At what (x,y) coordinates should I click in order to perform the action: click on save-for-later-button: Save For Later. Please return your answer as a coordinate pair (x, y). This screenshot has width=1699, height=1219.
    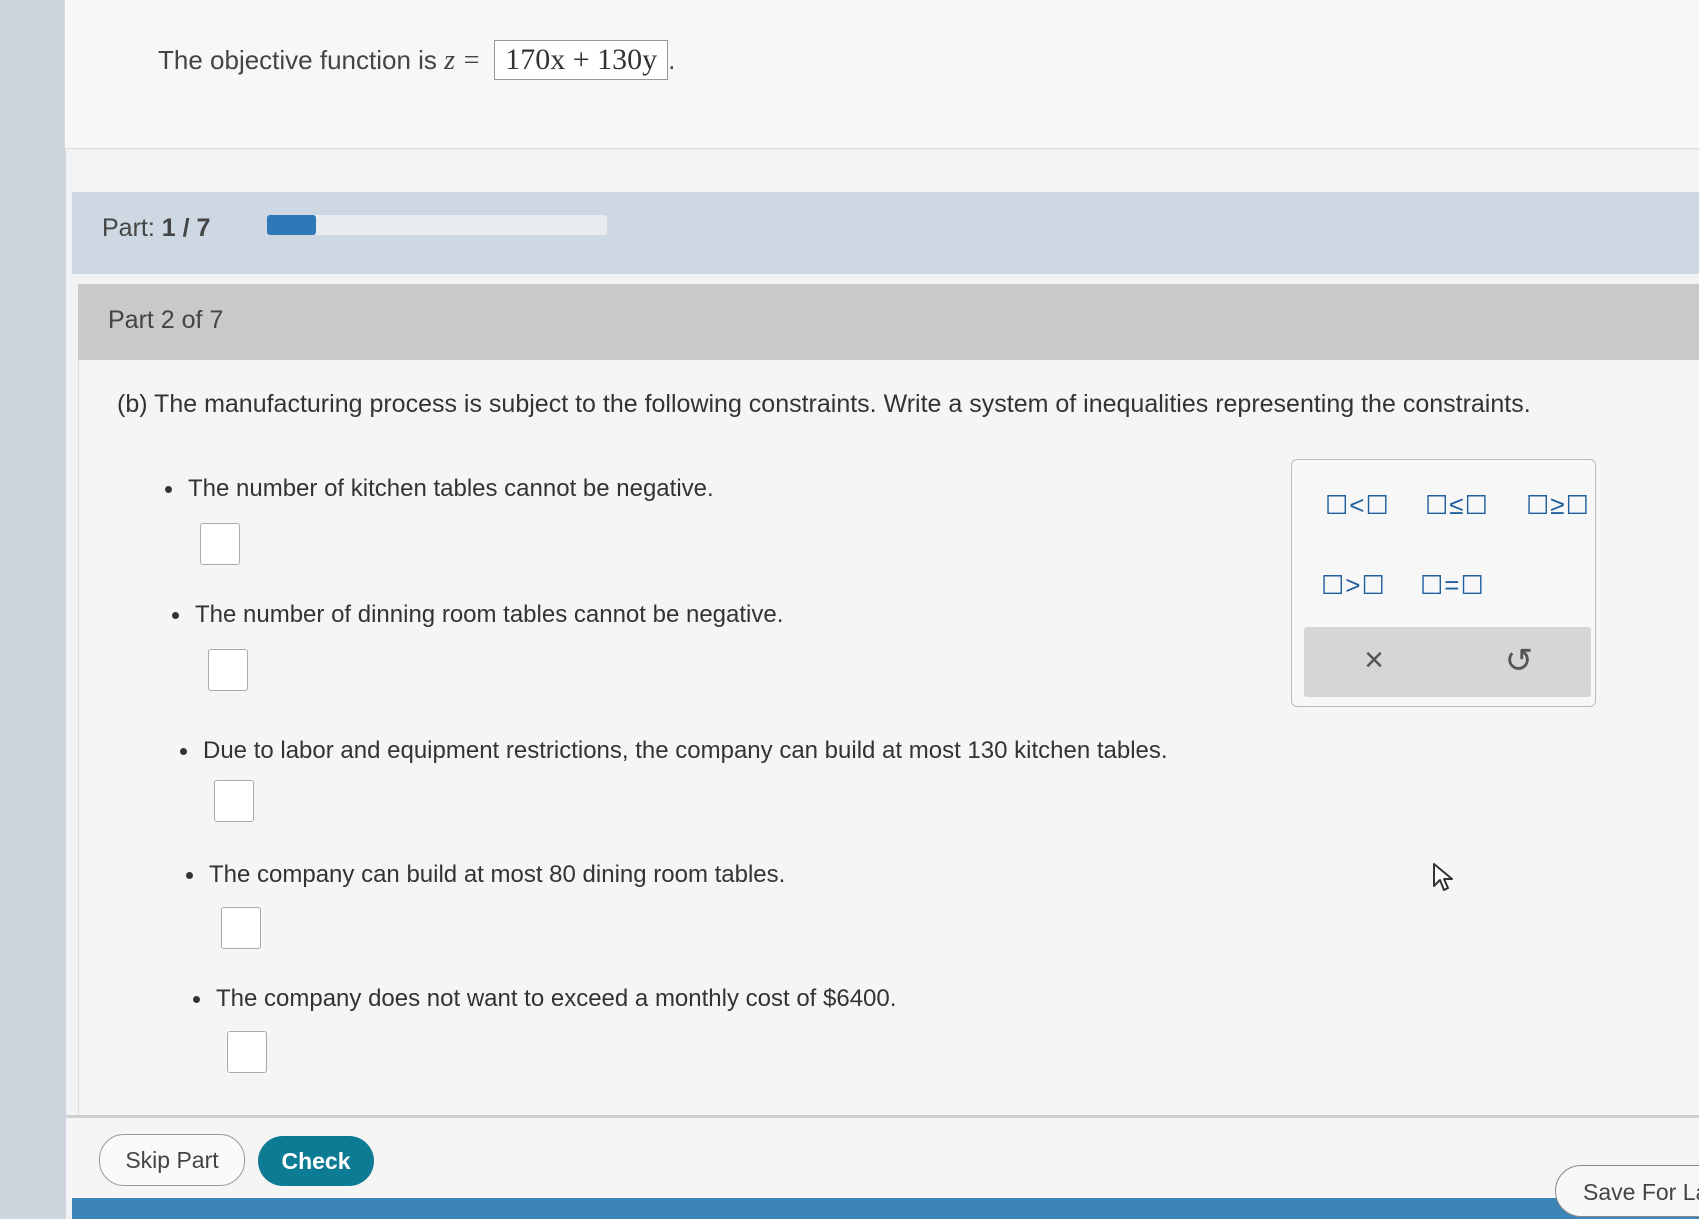
    Looking at the image, I should click on (1627, 1191).